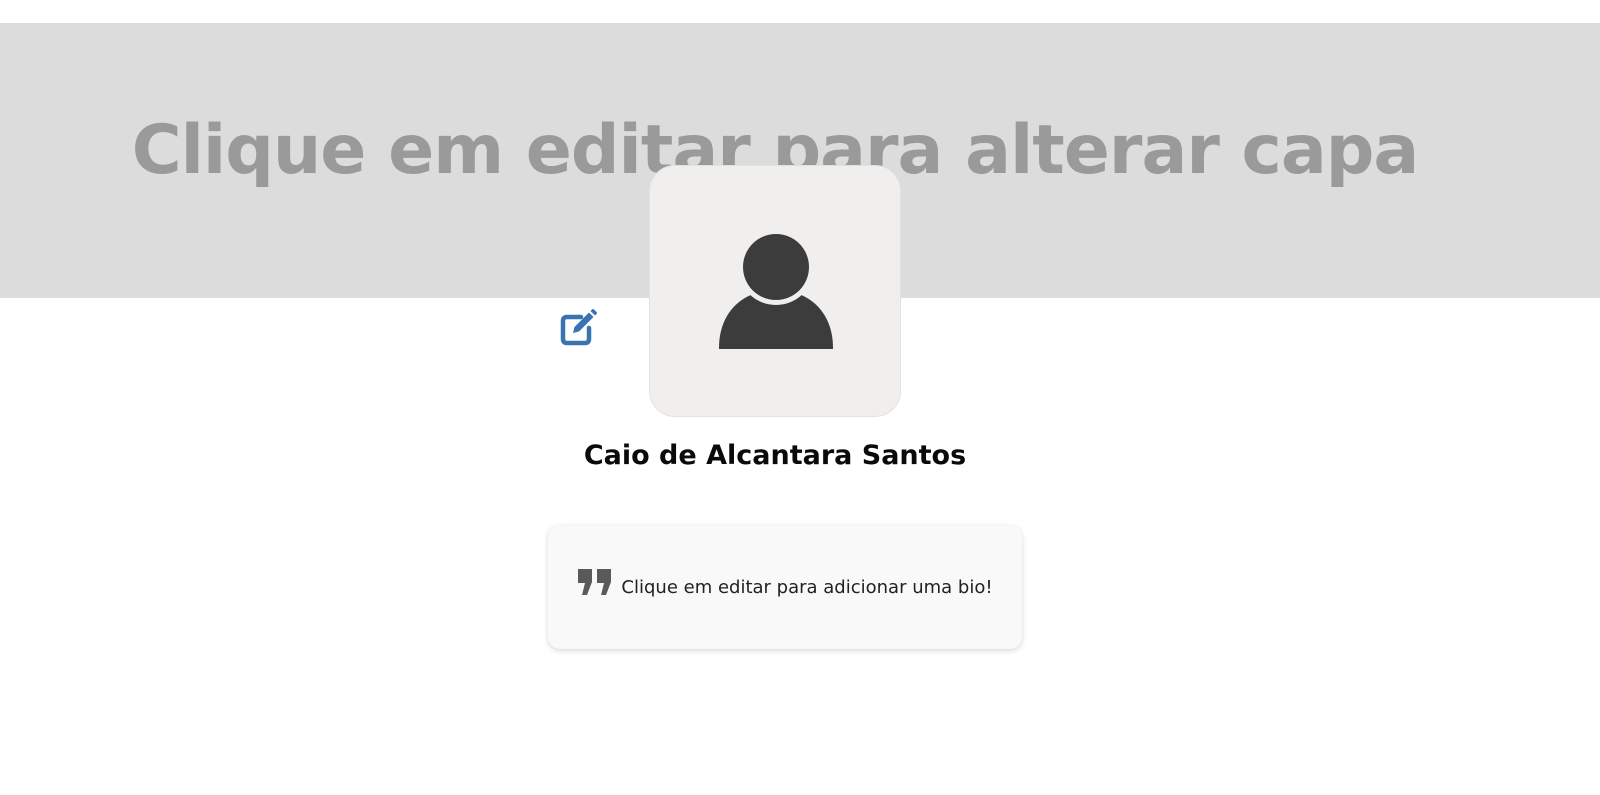 The height and width of the screenshot is (795, 1600). Describe the element at coordinates (775, 455) in the screenshot. I see `user-name: Caio de Alcantara Santos` at that location.